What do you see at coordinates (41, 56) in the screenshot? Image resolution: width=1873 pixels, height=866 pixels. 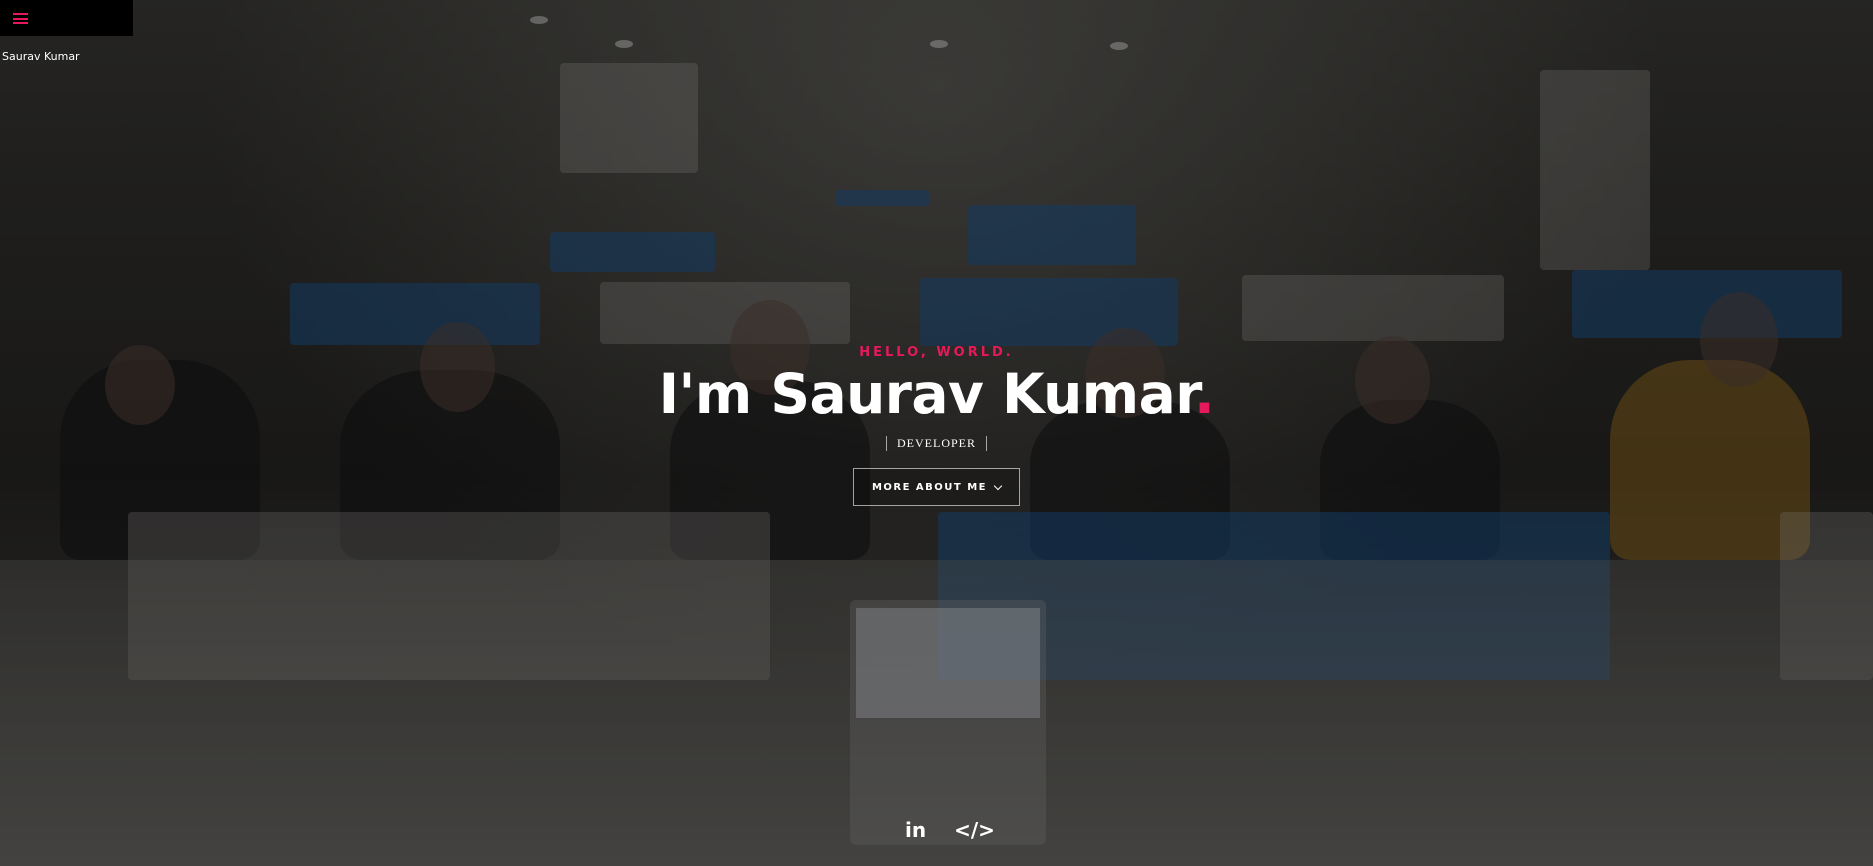 I see `site-name: Saurav Kumar` at bounding box center [41, 56].